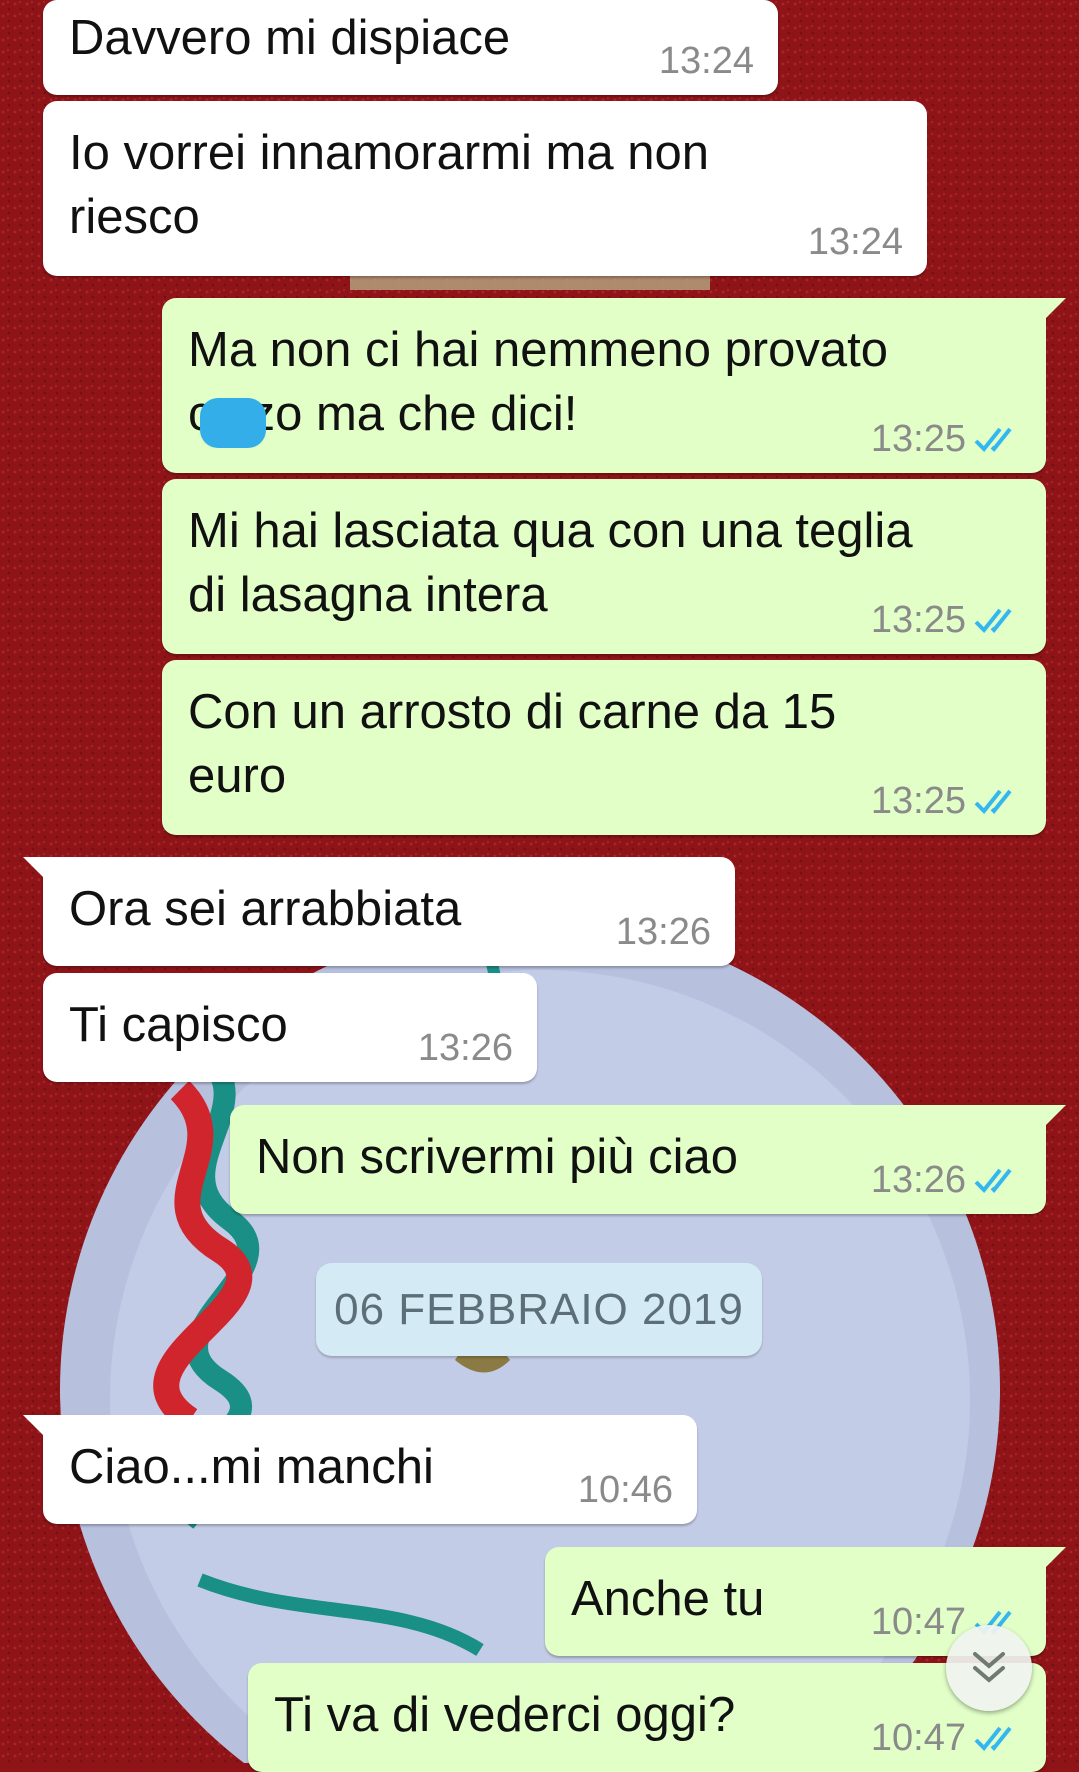 The height and width of the screenshot is (1772, 1079). I want to click on message-bubble-incoming: Ora sei arrabbiata 13:26, so click(379, 911).